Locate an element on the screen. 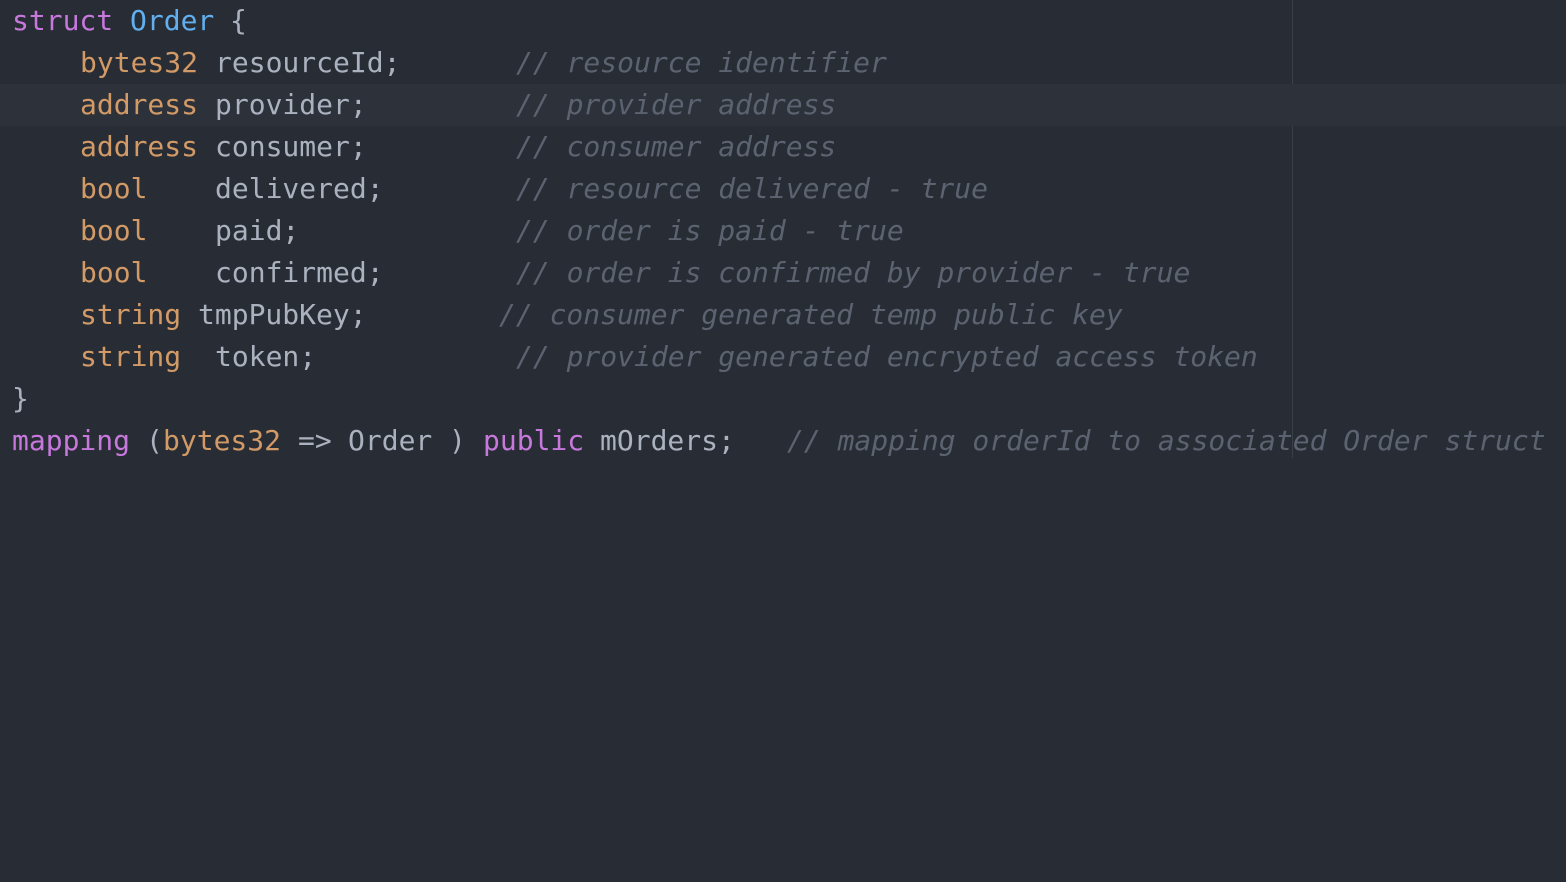  field-name: token; is located at coordinates (266, 356).